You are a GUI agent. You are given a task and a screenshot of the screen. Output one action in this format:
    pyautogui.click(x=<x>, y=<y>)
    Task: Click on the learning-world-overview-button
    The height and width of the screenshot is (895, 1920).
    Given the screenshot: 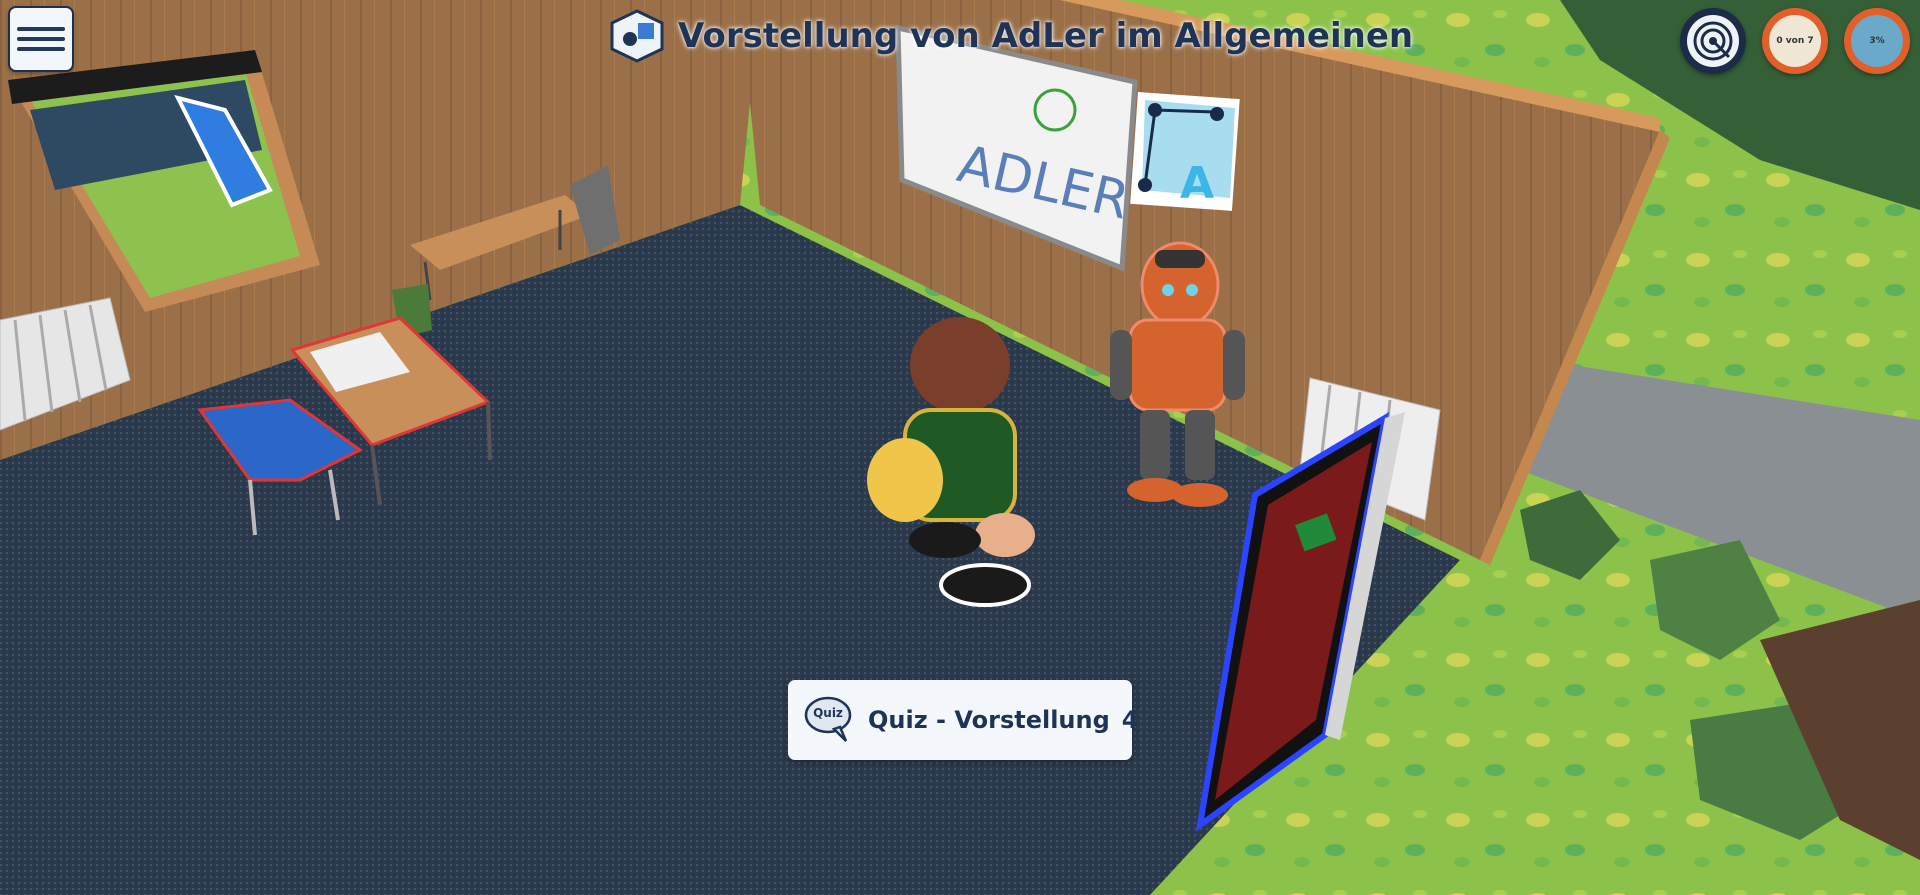 What is the action you would take?
    pyautogui.click(x=1713, y=41)
    